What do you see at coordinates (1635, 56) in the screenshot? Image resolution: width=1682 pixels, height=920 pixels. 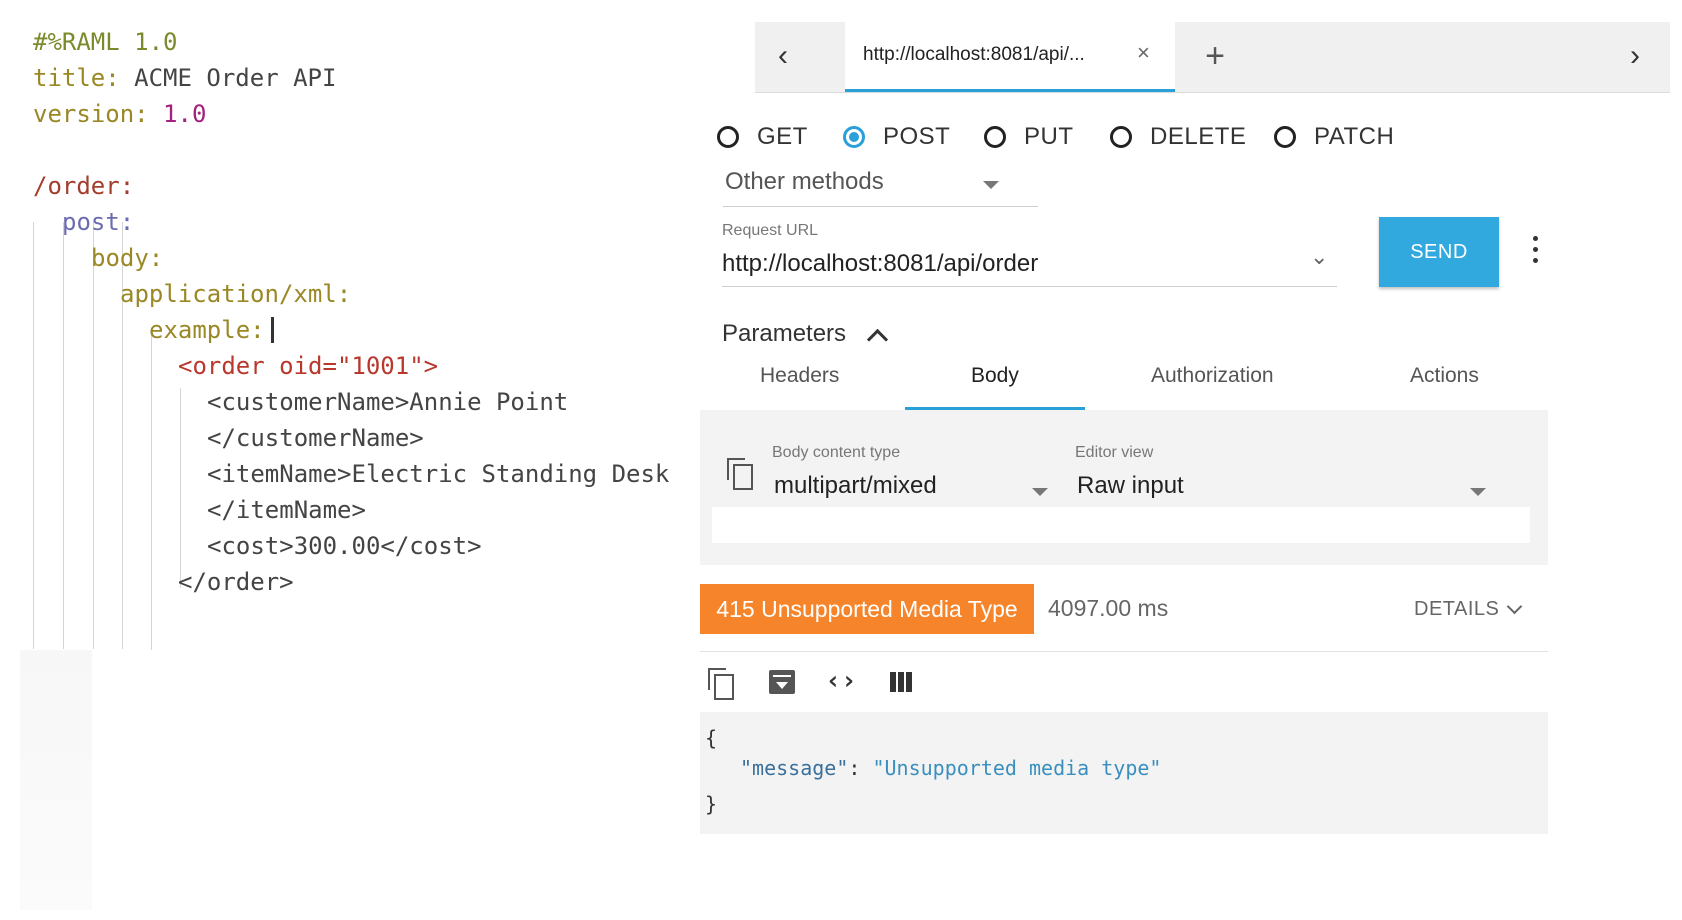 I see `scroll-tabs-right-button: ›` at bounding box center [1635, 56].